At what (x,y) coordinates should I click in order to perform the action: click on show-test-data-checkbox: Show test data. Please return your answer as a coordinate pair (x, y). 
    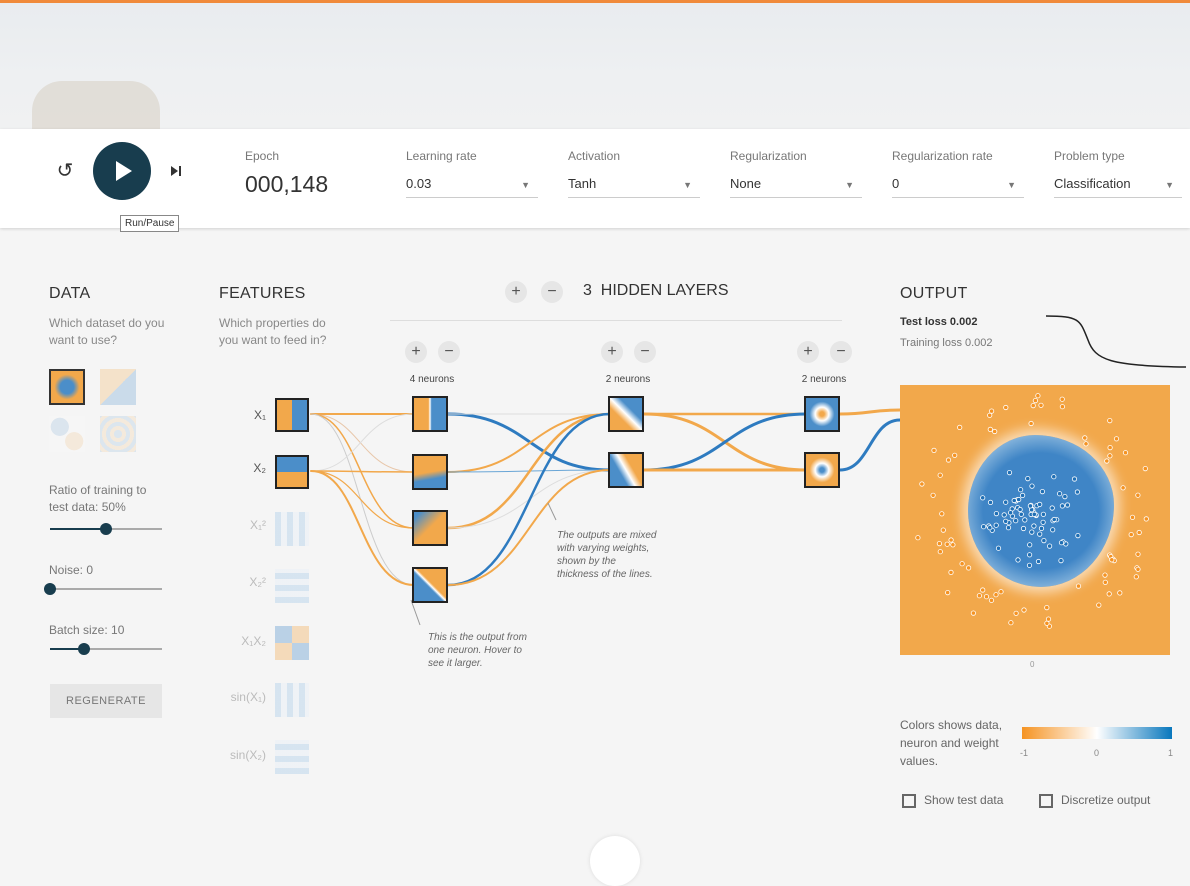
    Looking at the image, I should click on (952, 800).